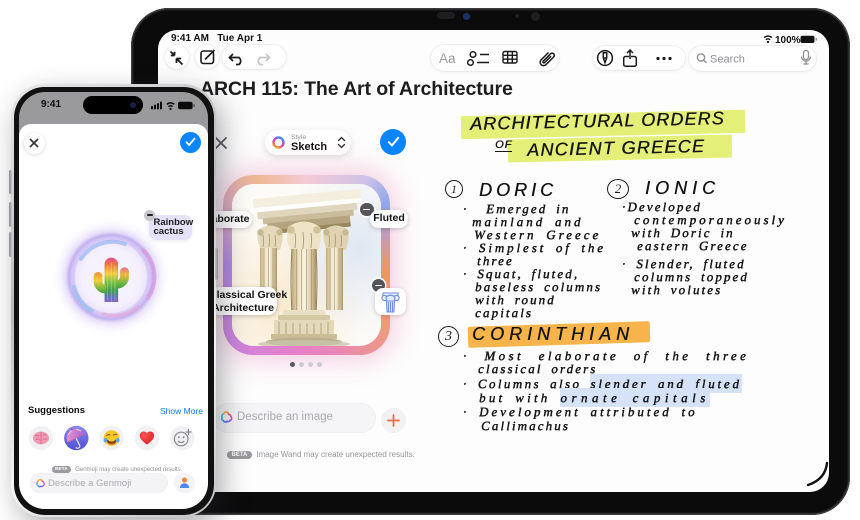 Image resolution: width=860 pixels, height=520 pixels. I want to click on svg-text: Aa, so click(447, 58).